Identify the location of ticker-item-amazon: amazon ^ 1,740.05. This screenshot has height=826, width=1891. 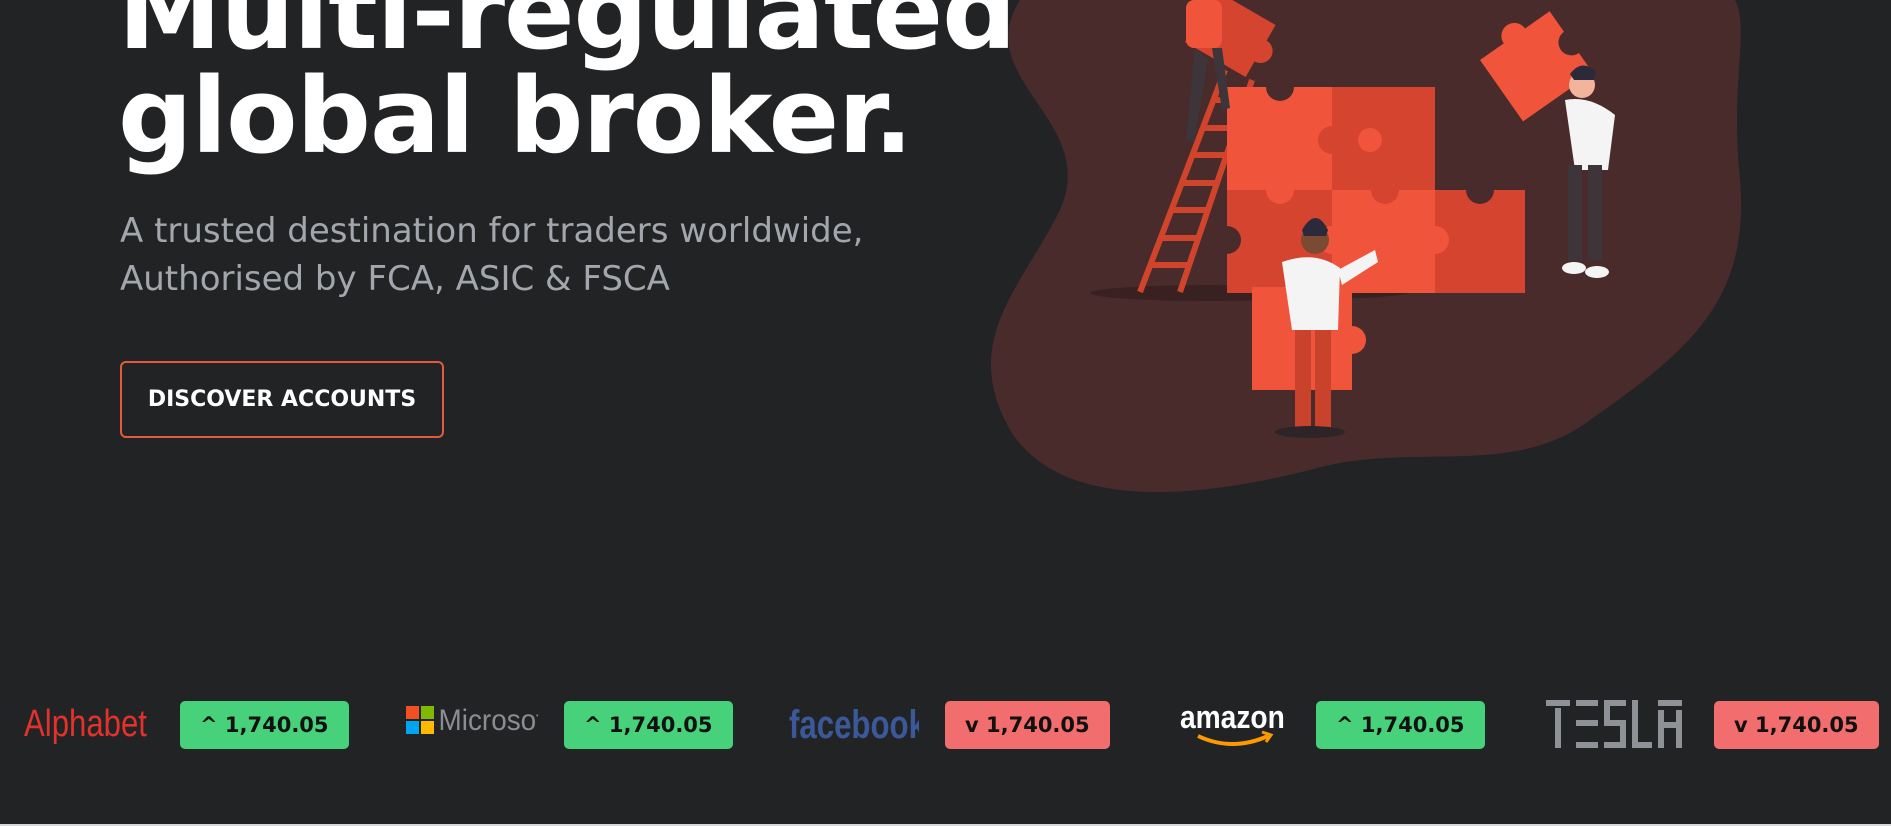
(1332, 725).